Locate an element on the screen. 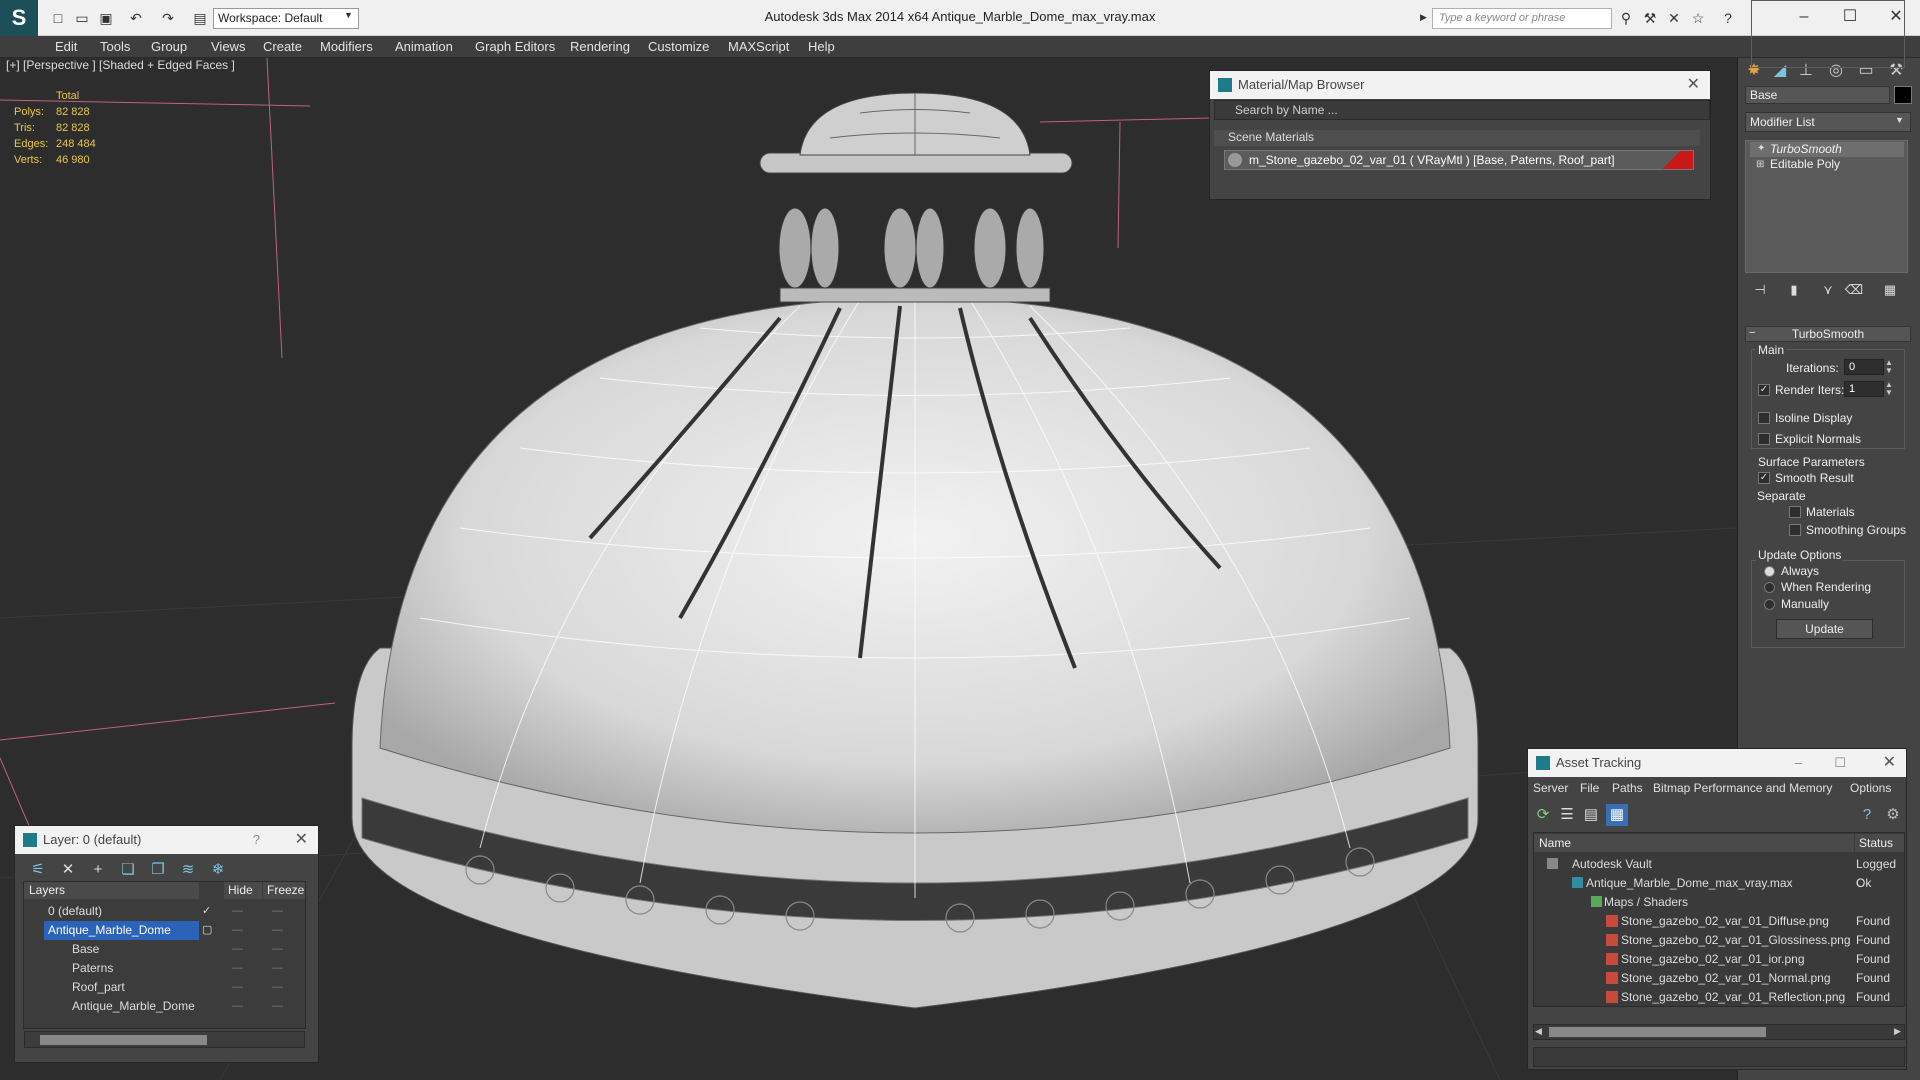 The width and height of the screenshot is (1920, 1080). menu-animation: Animation is located at coordinates (424, 46).